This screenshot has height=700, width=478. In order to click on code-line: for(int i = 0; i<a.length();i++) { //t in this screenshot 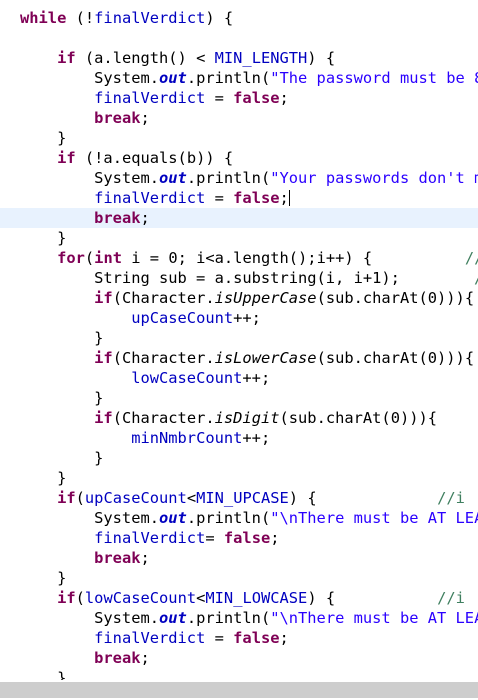, I will do `click(239, 258)`.